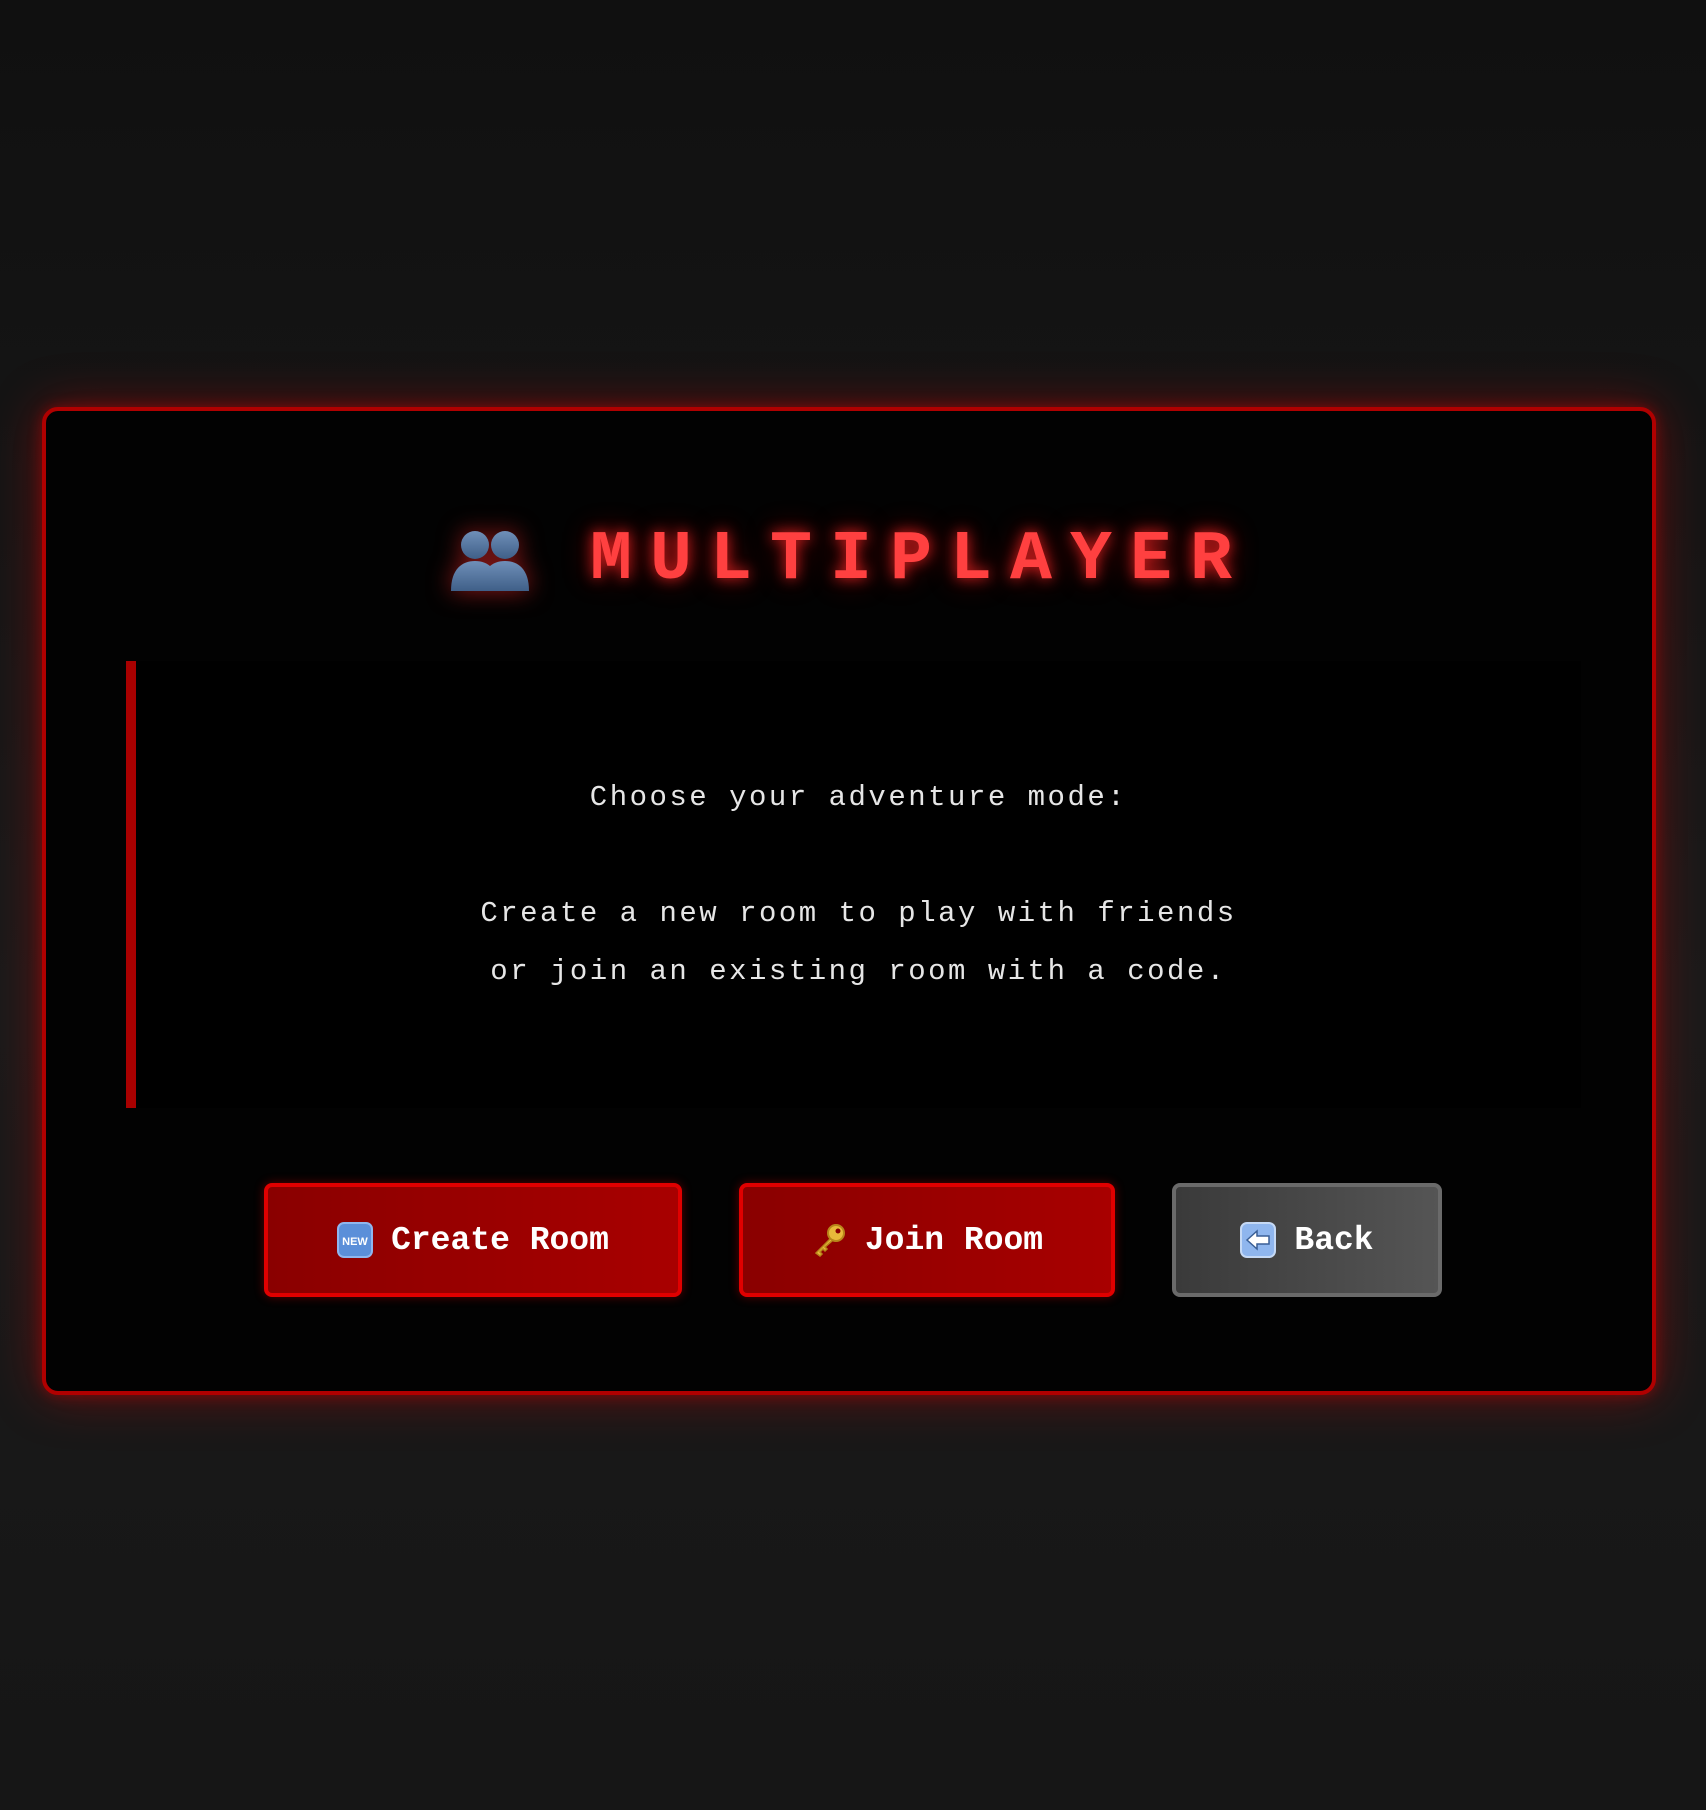 The image size is (1706, 1810). I want to click on join-room-button: Join Room, so click(927, 1240).